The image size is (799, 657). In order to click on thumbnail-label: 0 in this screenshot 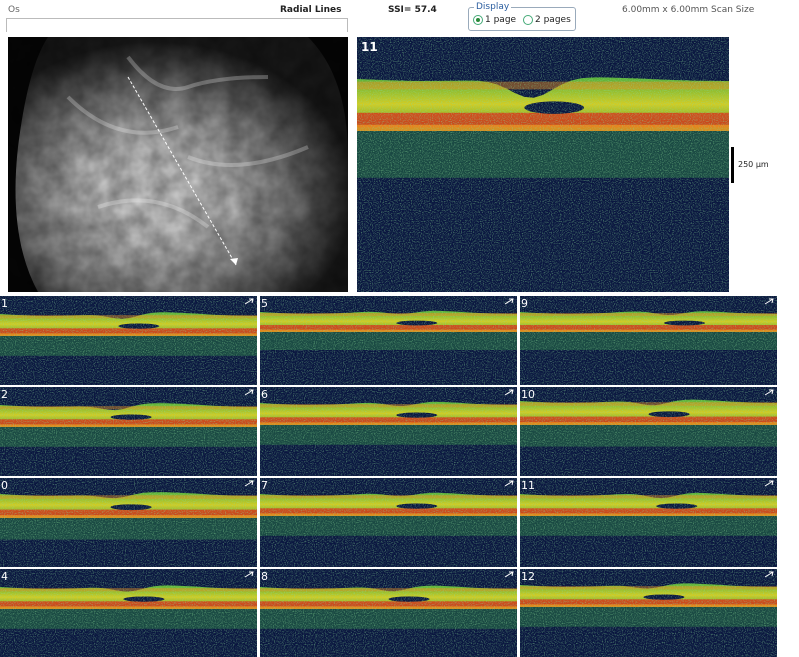, I will do `click(4, 485)`.